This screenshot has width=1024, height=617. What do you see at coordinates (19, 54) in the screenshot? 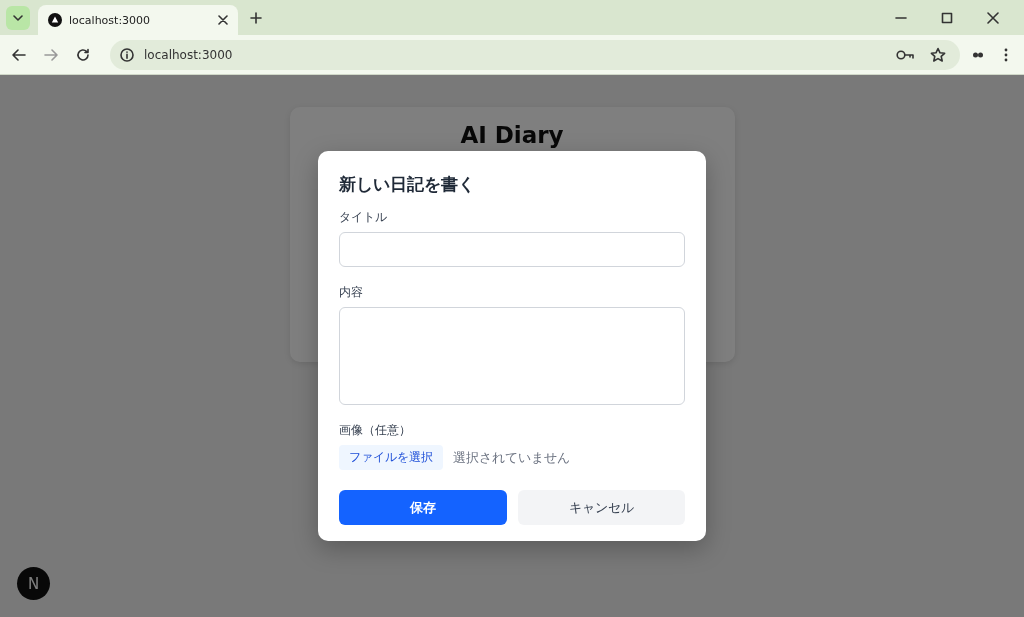
I see `back-arrow-icon` at bounding box center [19, 54].